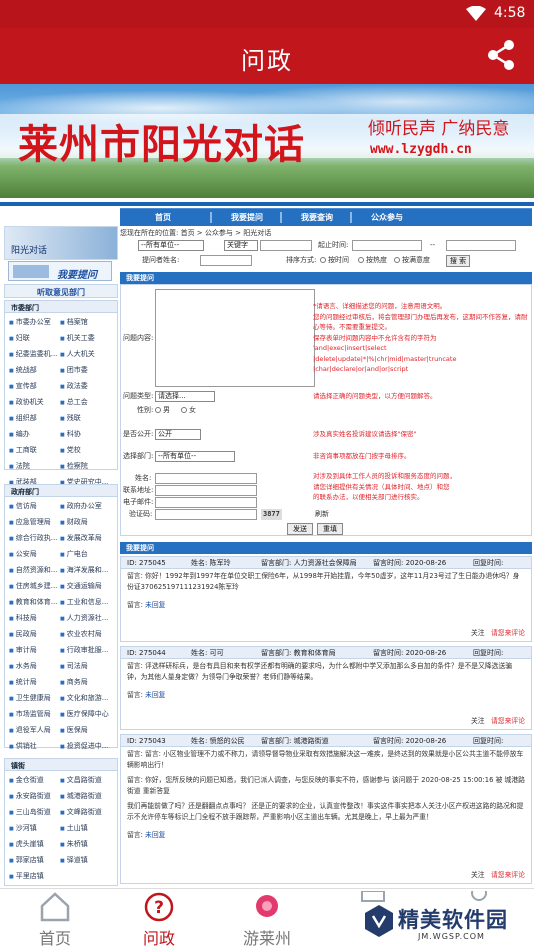  Describe the element at coordinates (34, 618) in the screenshot. I see `dept-link: 科技局` at that location.